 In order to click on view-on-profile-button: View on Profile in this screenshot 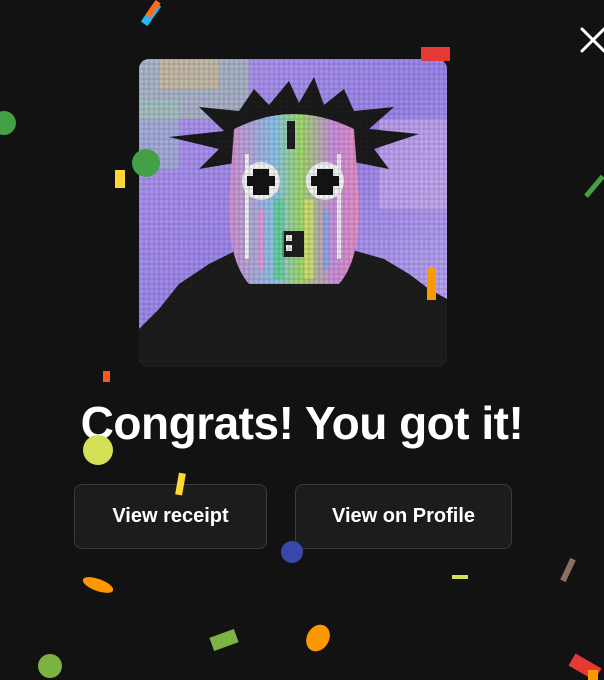, I will do `click(403, 516)`.